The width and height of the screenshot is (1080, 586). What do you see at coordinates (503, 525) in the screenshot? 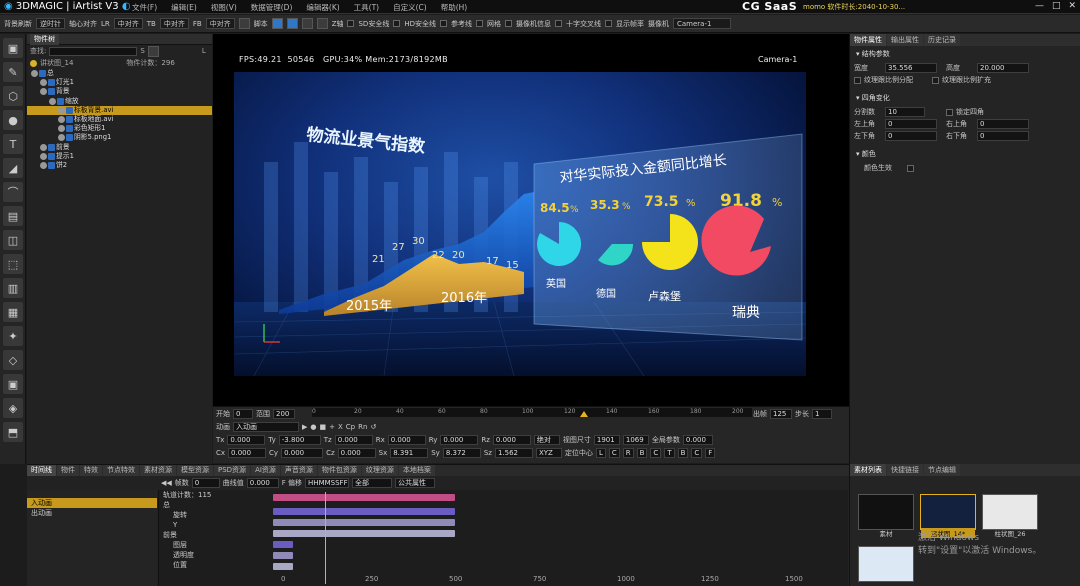
I see `track-row: Y` at bounding box center [503, 525].